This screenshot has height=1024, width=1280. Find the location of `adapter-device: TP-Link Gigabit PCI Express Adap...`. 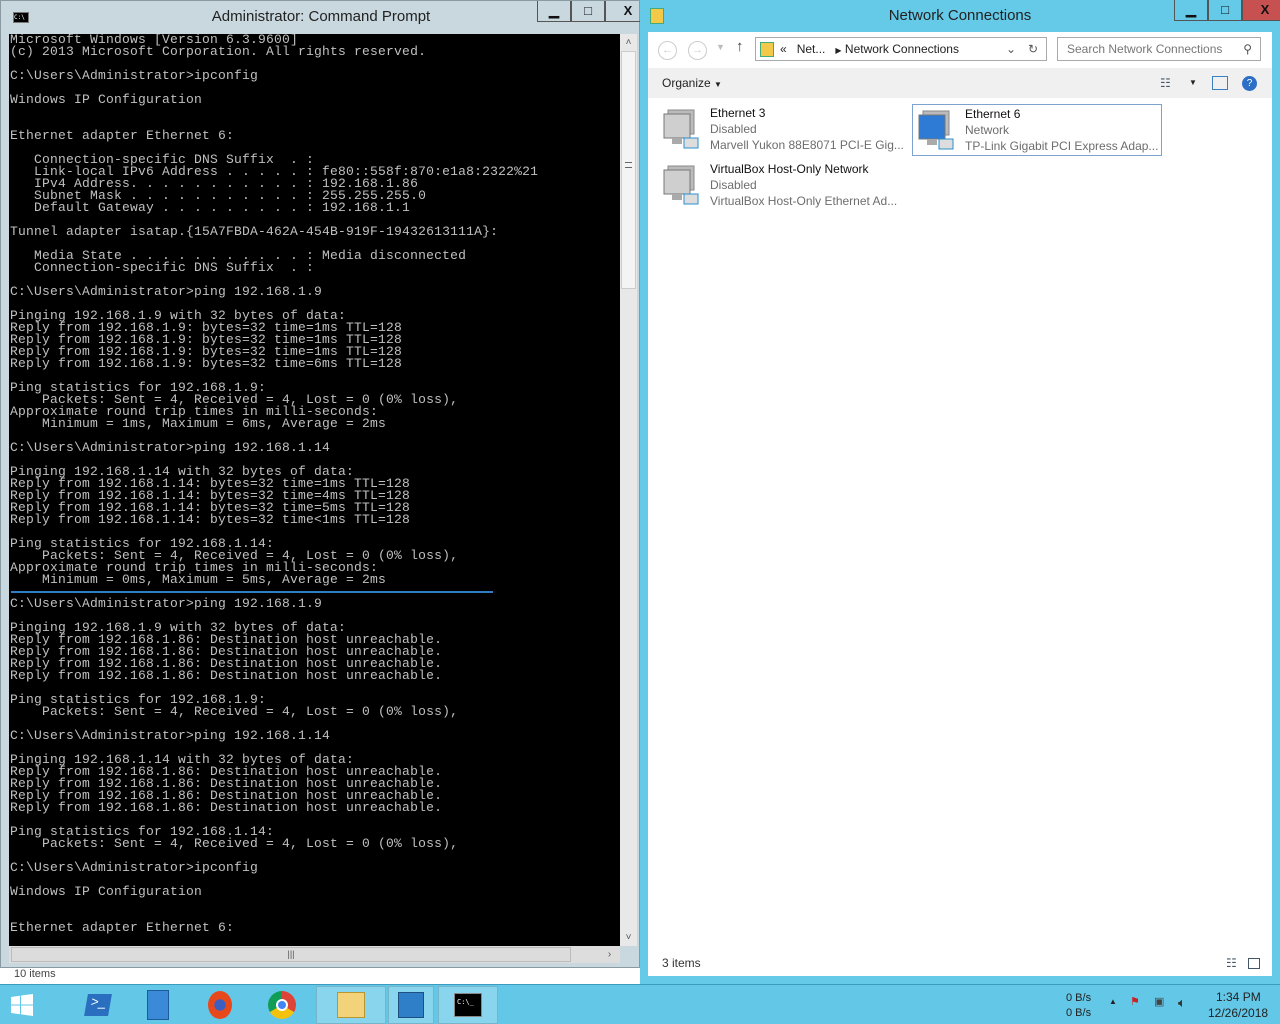

adapter-device: TP-Link Gigabit PCI Express Adap... is located at coordinates (1062, 146).